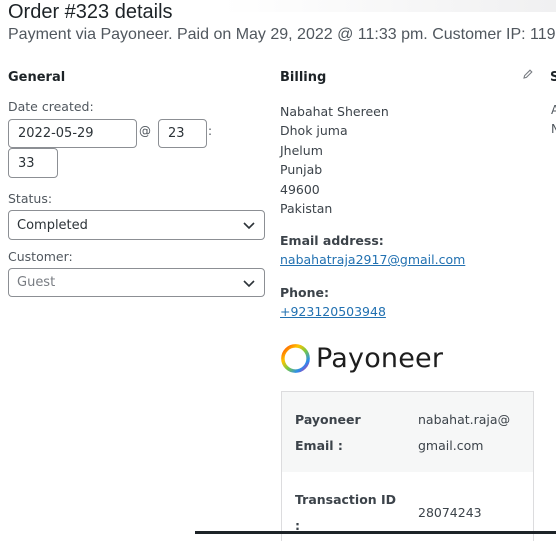 The image size is (556, 552). I want to click on customer-placeholder: Guest, so click(36, 282).